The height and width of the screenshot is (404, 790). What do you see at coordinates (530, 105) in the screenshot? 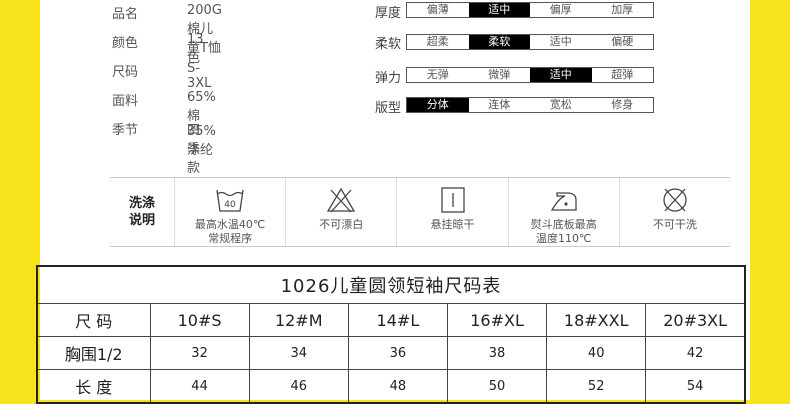
I see `scale-fit: 分体 连体 宽松 修身` at bounding box center [530, 105].